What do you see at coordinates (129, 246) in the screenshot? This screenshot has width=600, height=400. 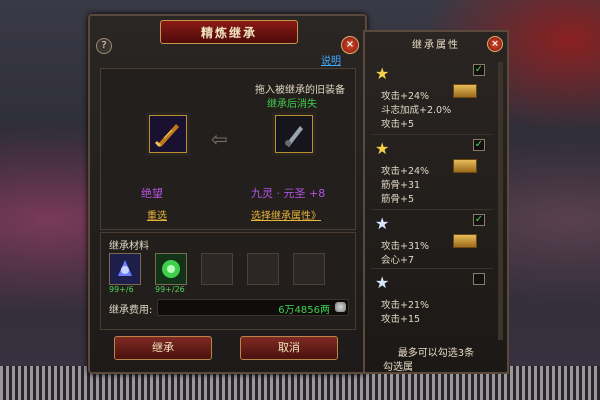 I see `materials-title: 继承材料` at bounding box center [129, 246].